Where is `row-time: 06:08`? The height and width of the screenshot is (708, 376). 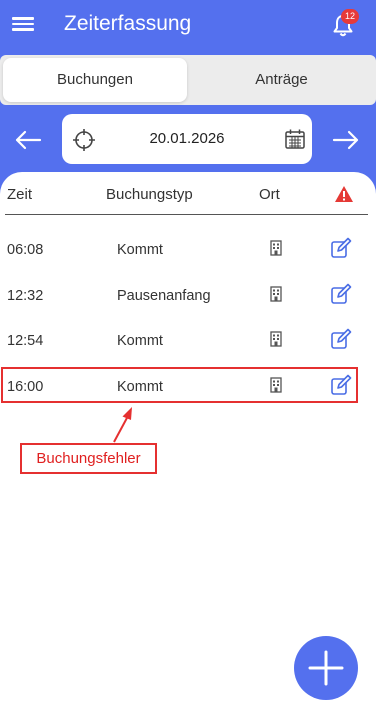
row-time: 06:08 is located at coordinates (25, 250).